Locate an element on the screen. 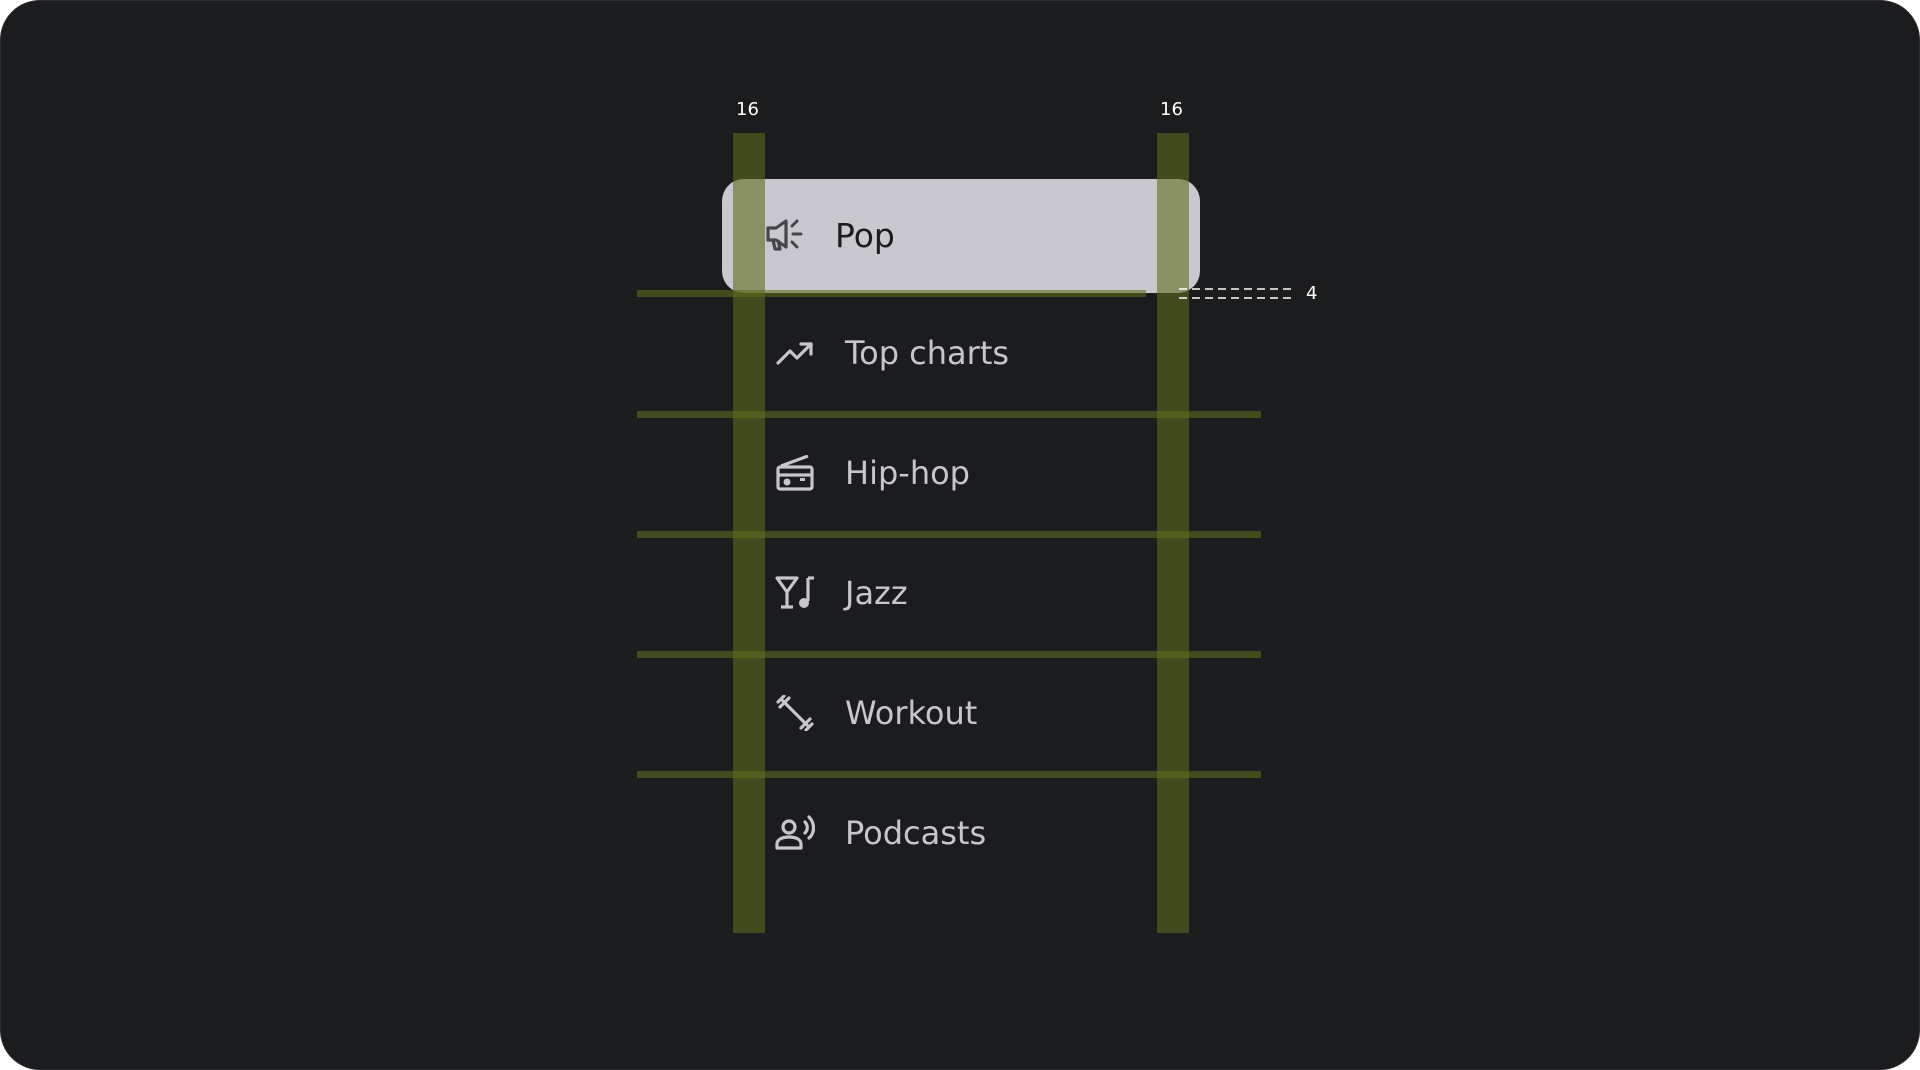 The image size is (1920, 1070). nav-item-label: Top charts is located at coordinates (927, 353).